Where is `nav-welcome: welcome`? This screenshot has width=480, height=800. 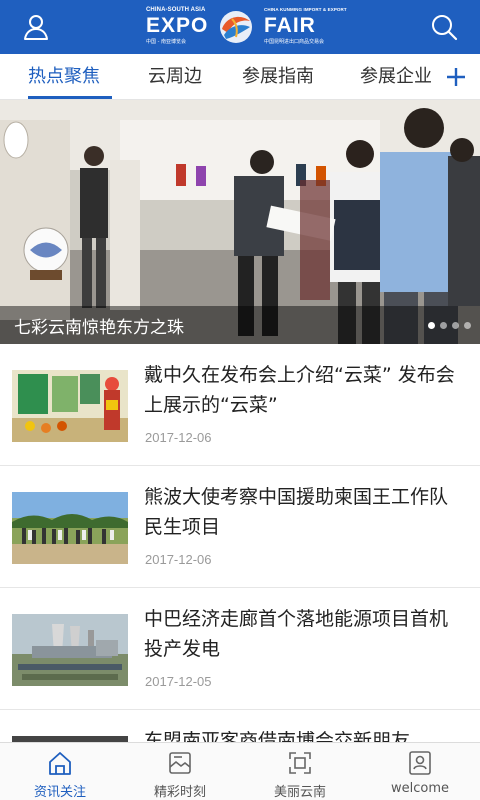
nav-welcome: welcome is located at coordinates (420, 771).